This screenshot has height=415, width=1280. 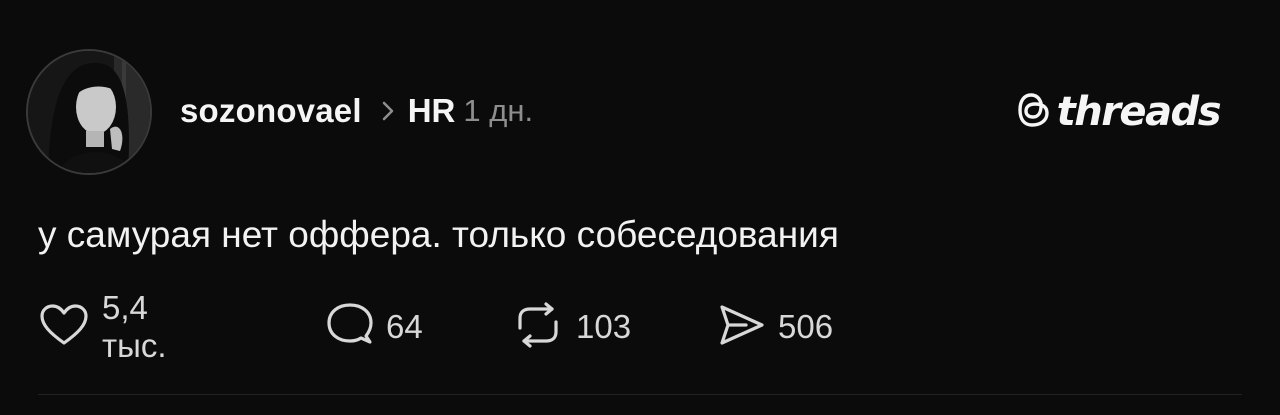 I want to click on heart-icon, so click(x=64, y=327).